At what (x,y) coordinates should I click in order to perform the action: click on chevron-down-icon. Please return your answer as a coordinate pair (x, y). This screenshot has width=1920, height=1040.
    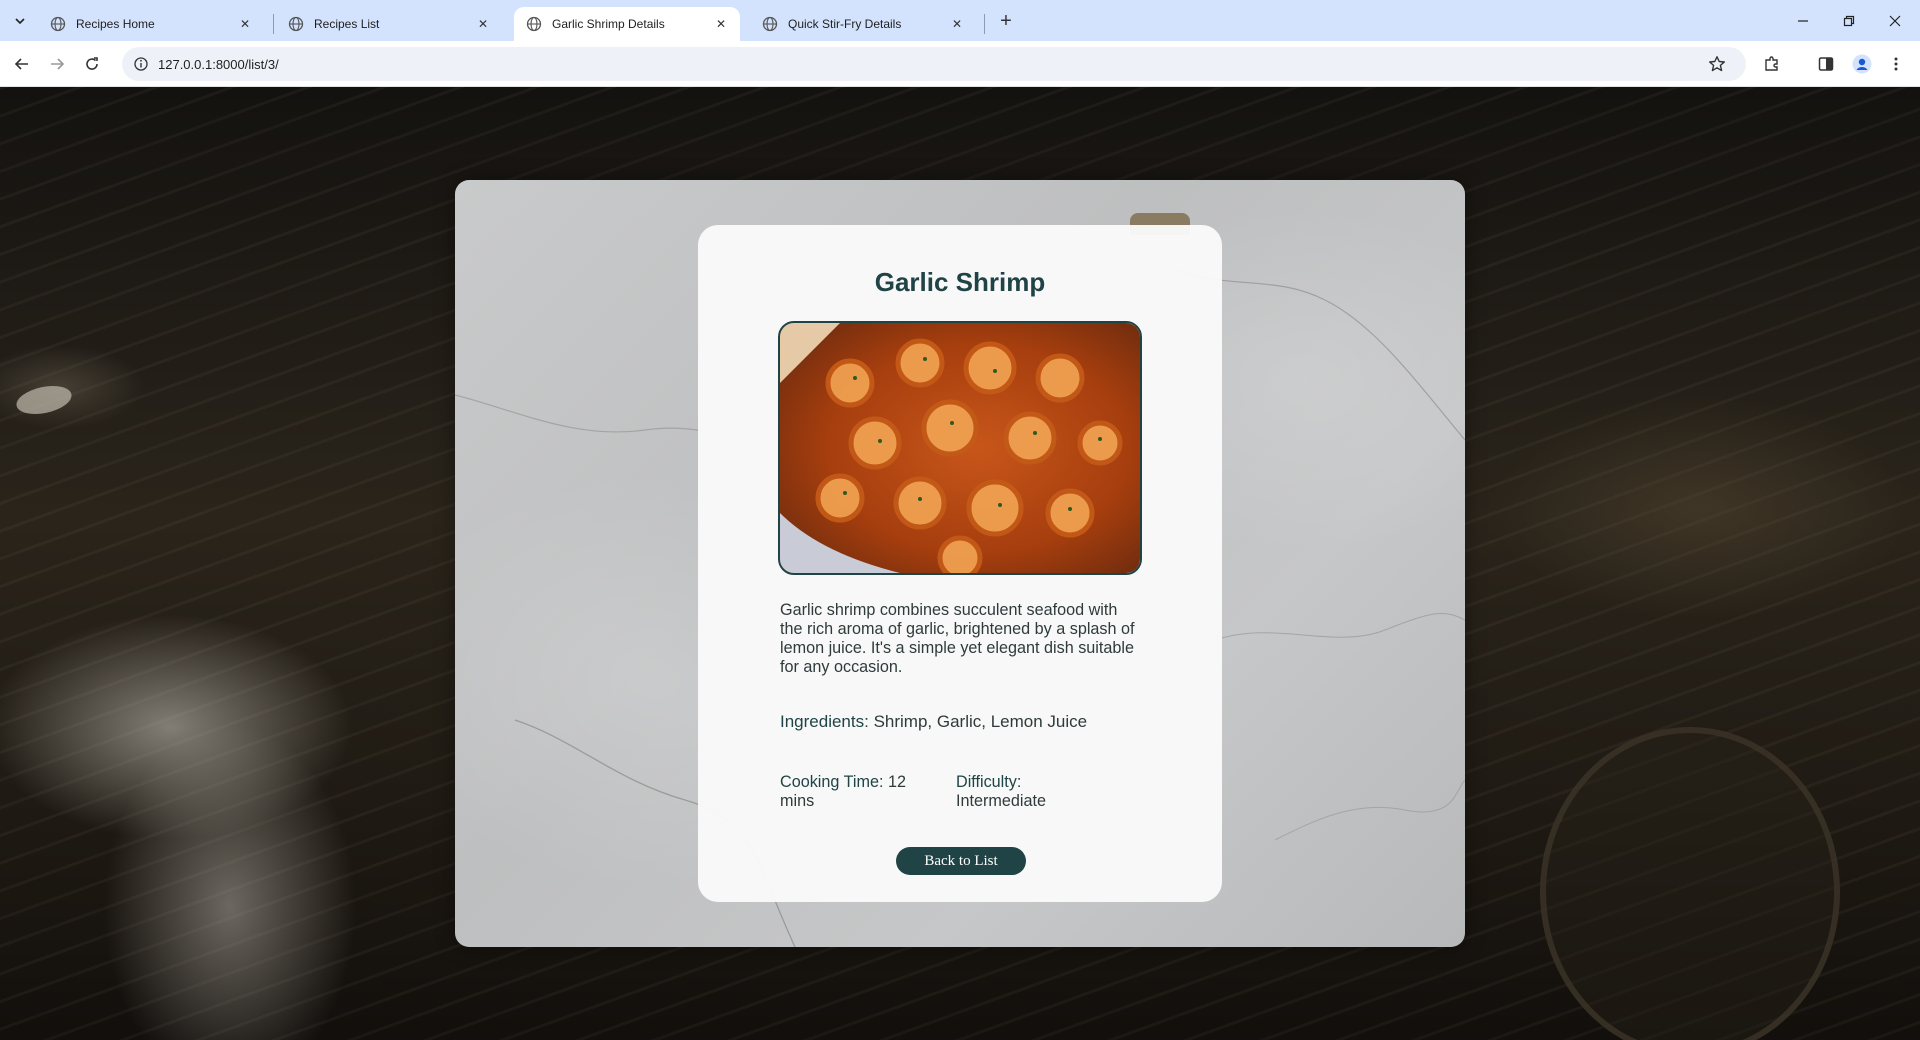
    Looking at the image, I should click on (20, 21).